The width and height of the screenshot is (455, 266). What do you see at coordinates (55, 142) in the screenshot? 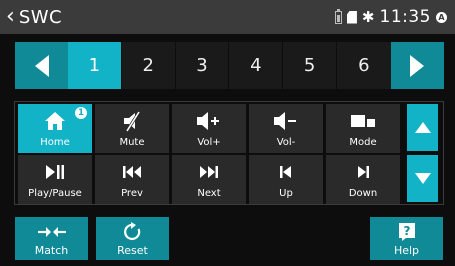
I see `home-key-label: Home` at bounding box center [55, 142].